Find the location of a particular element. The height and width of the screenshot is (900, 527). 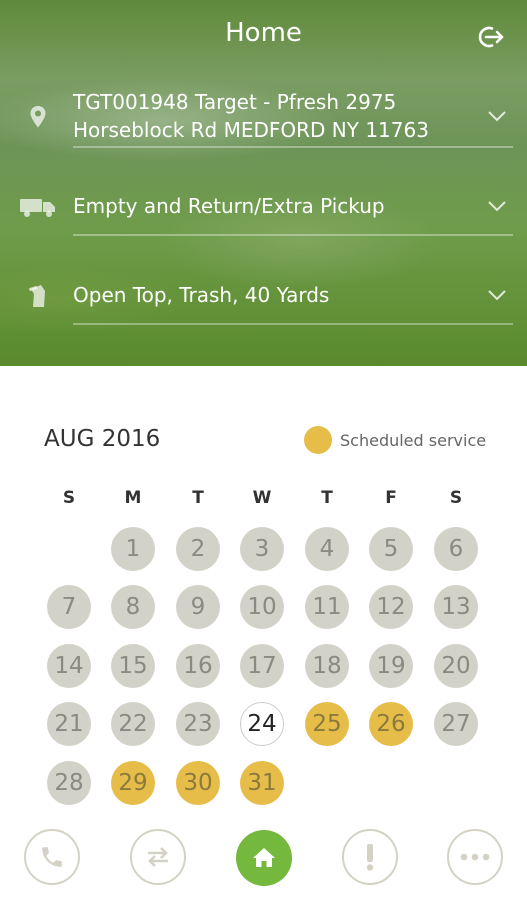

logout-button is located at coordinates (490, 37).